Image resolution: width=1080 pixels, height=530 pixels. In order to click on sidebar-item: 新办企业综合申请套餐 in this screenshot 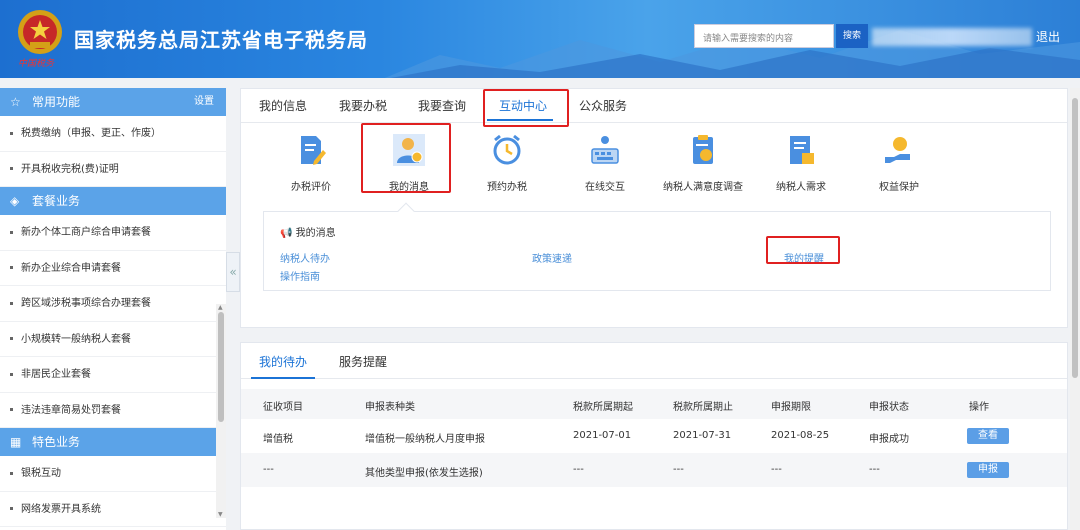, I will do `click(113, 268)`.